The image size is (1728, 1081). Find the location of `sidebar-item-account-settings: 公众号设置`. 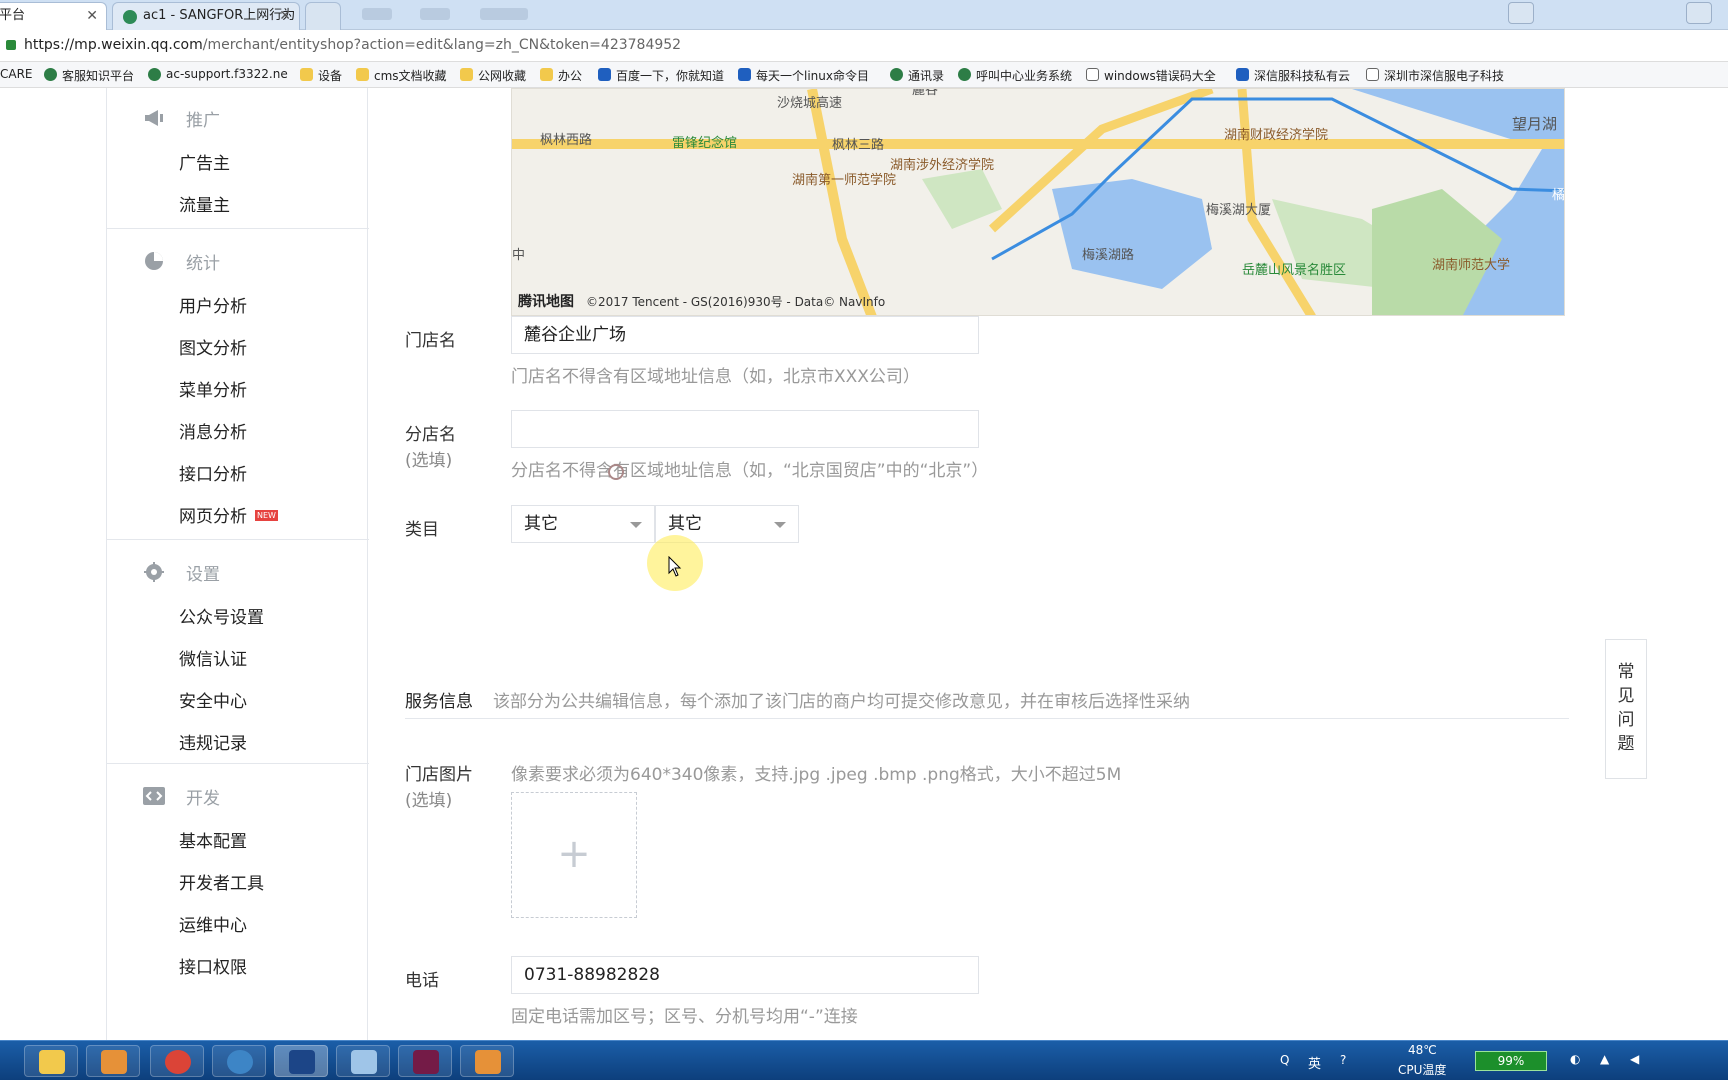

sidebar-item-account-settings: 公众号设置 is located at coordinates (221, 615).